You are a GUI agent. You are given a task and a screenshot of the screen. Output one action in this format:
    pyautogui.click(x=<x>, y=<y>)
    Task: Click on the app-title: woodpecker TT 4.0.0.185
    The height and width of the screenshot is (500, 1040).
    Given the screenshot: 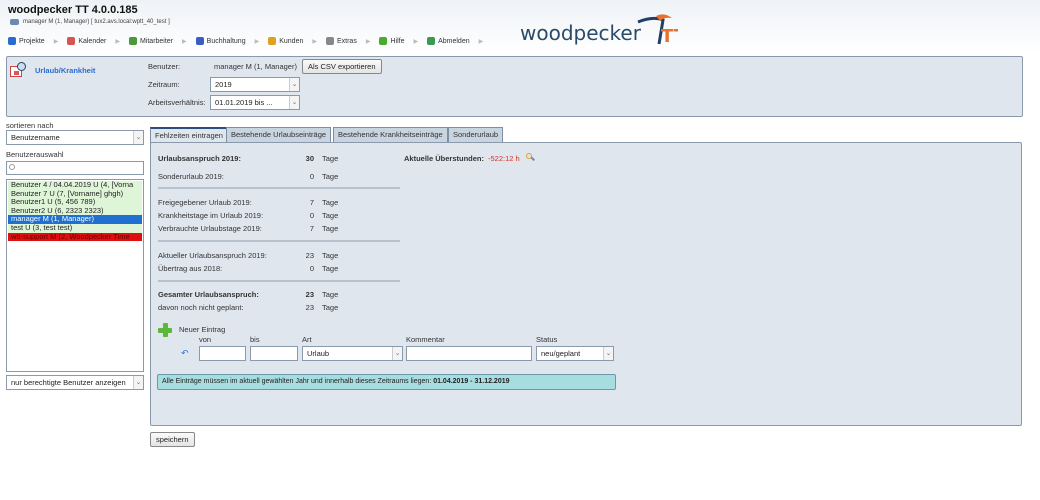 What is the action you would take?
    pyautogui.click(x=73, y=10)
    